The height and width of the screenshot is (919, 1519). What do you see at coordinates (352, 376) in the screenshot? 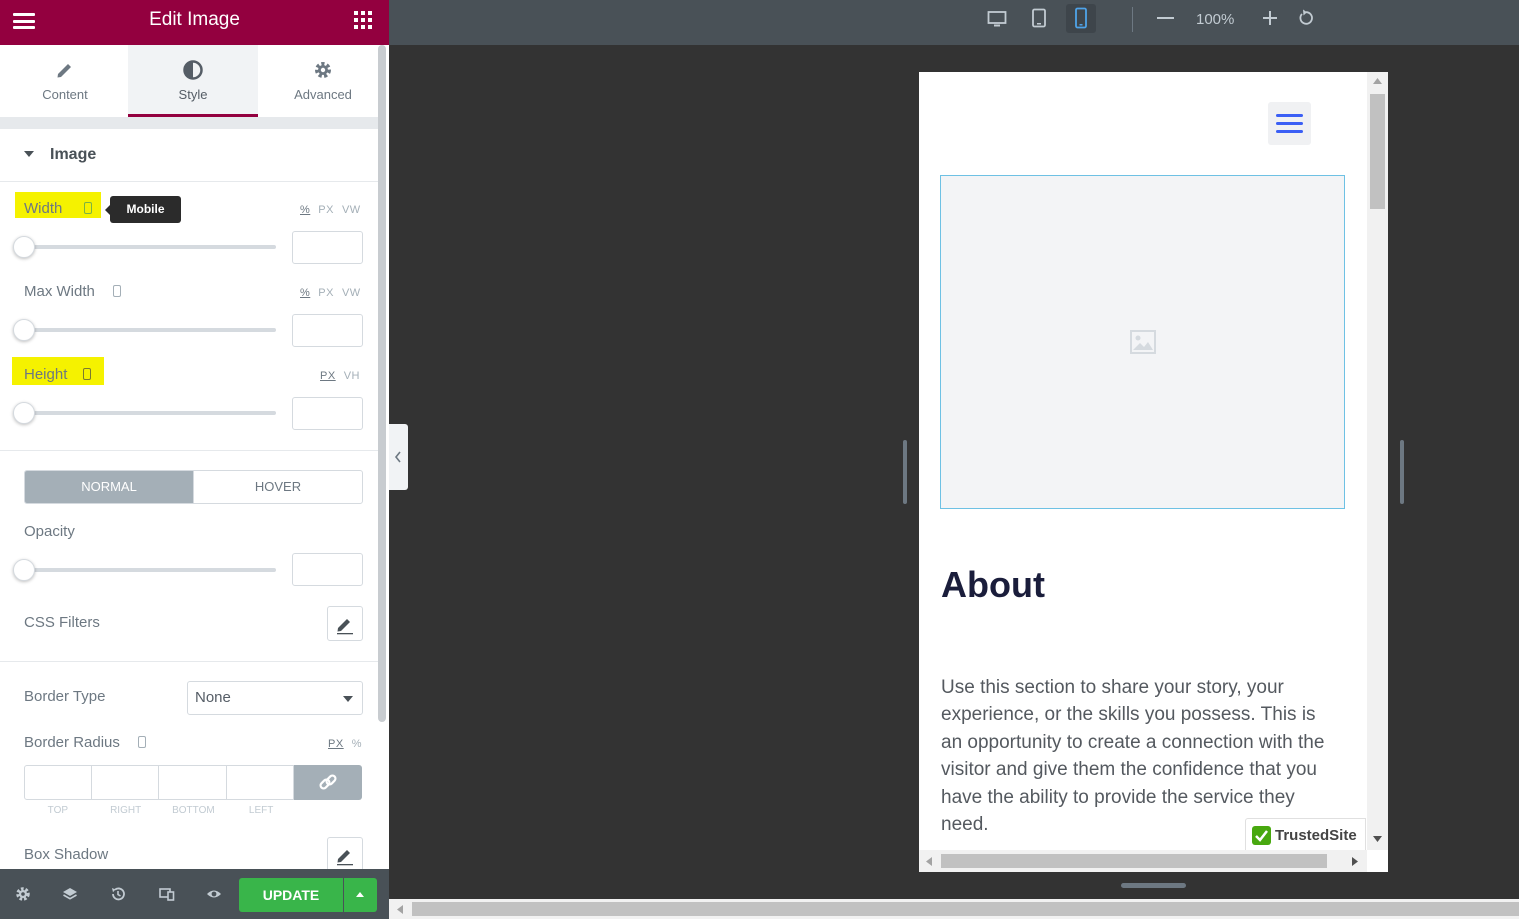
I see `unit-vh: VH` at bounding box center [352, 376].